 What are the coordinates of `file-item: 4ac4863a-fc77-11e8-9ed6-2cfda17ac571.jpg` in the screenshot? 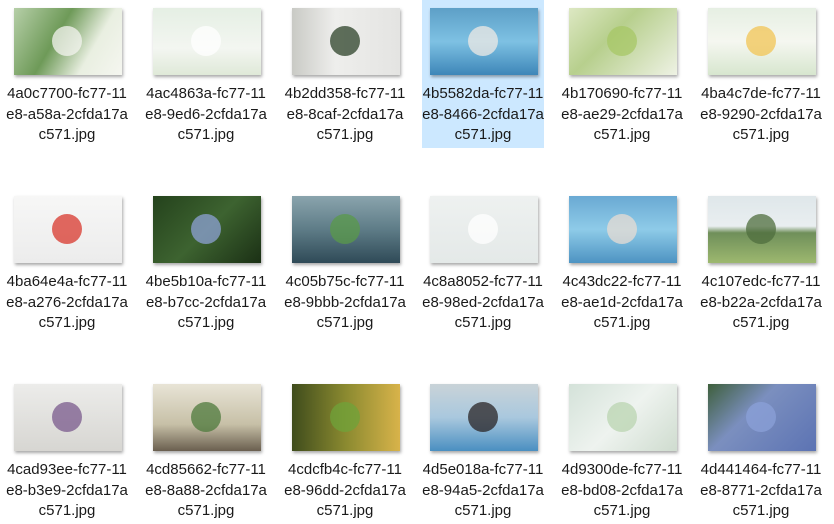 It's located at (206, 74).